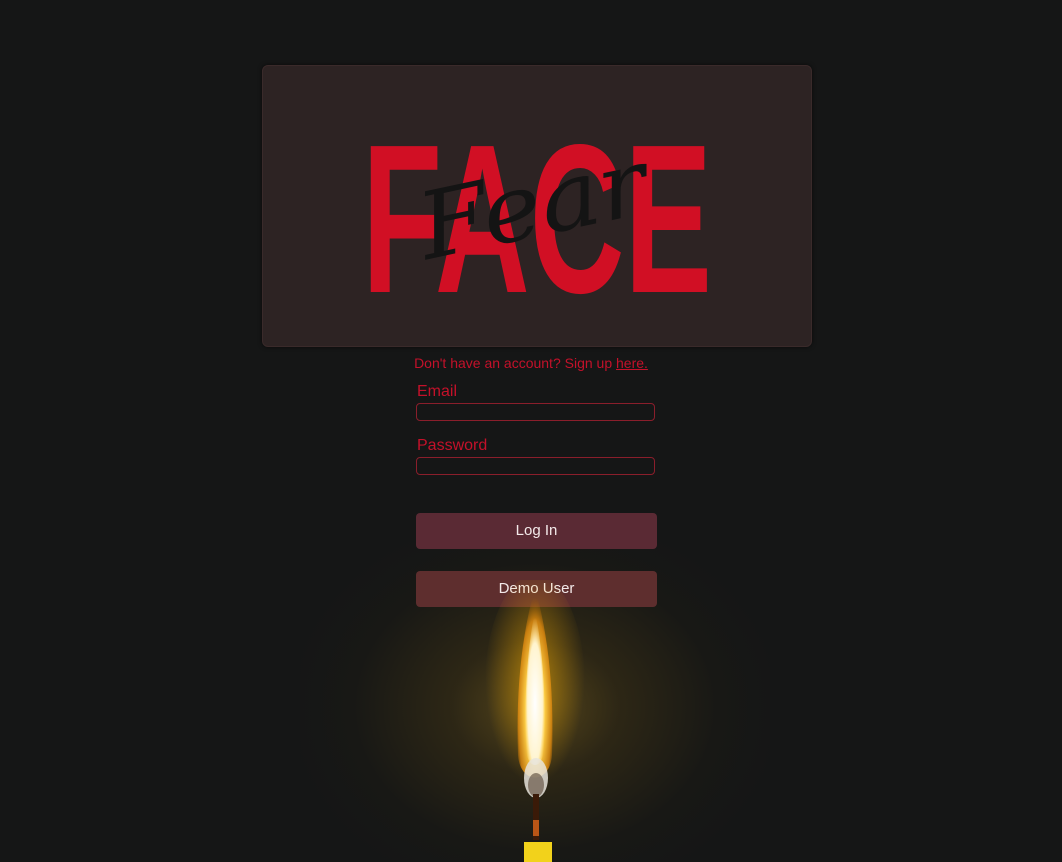  What do you see at coordinates (452, 445) in the screenshot?
I see `password-label: Password` at bounding box center [452, 445].